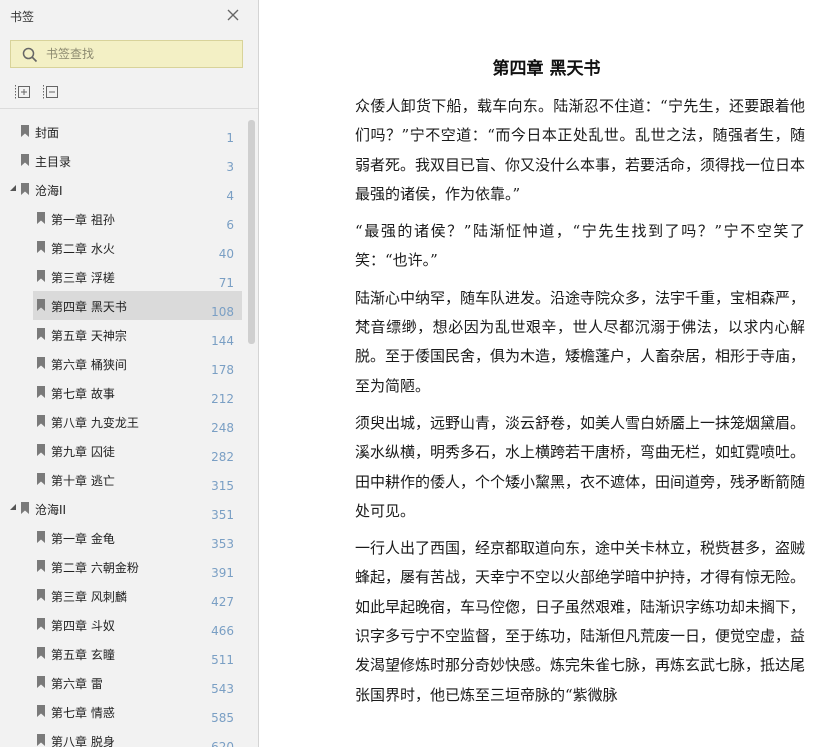  Describe the element at coordinates (121, 392) in the screenshot. I see `bookmark-item: 第七章 故事 212` at that location.